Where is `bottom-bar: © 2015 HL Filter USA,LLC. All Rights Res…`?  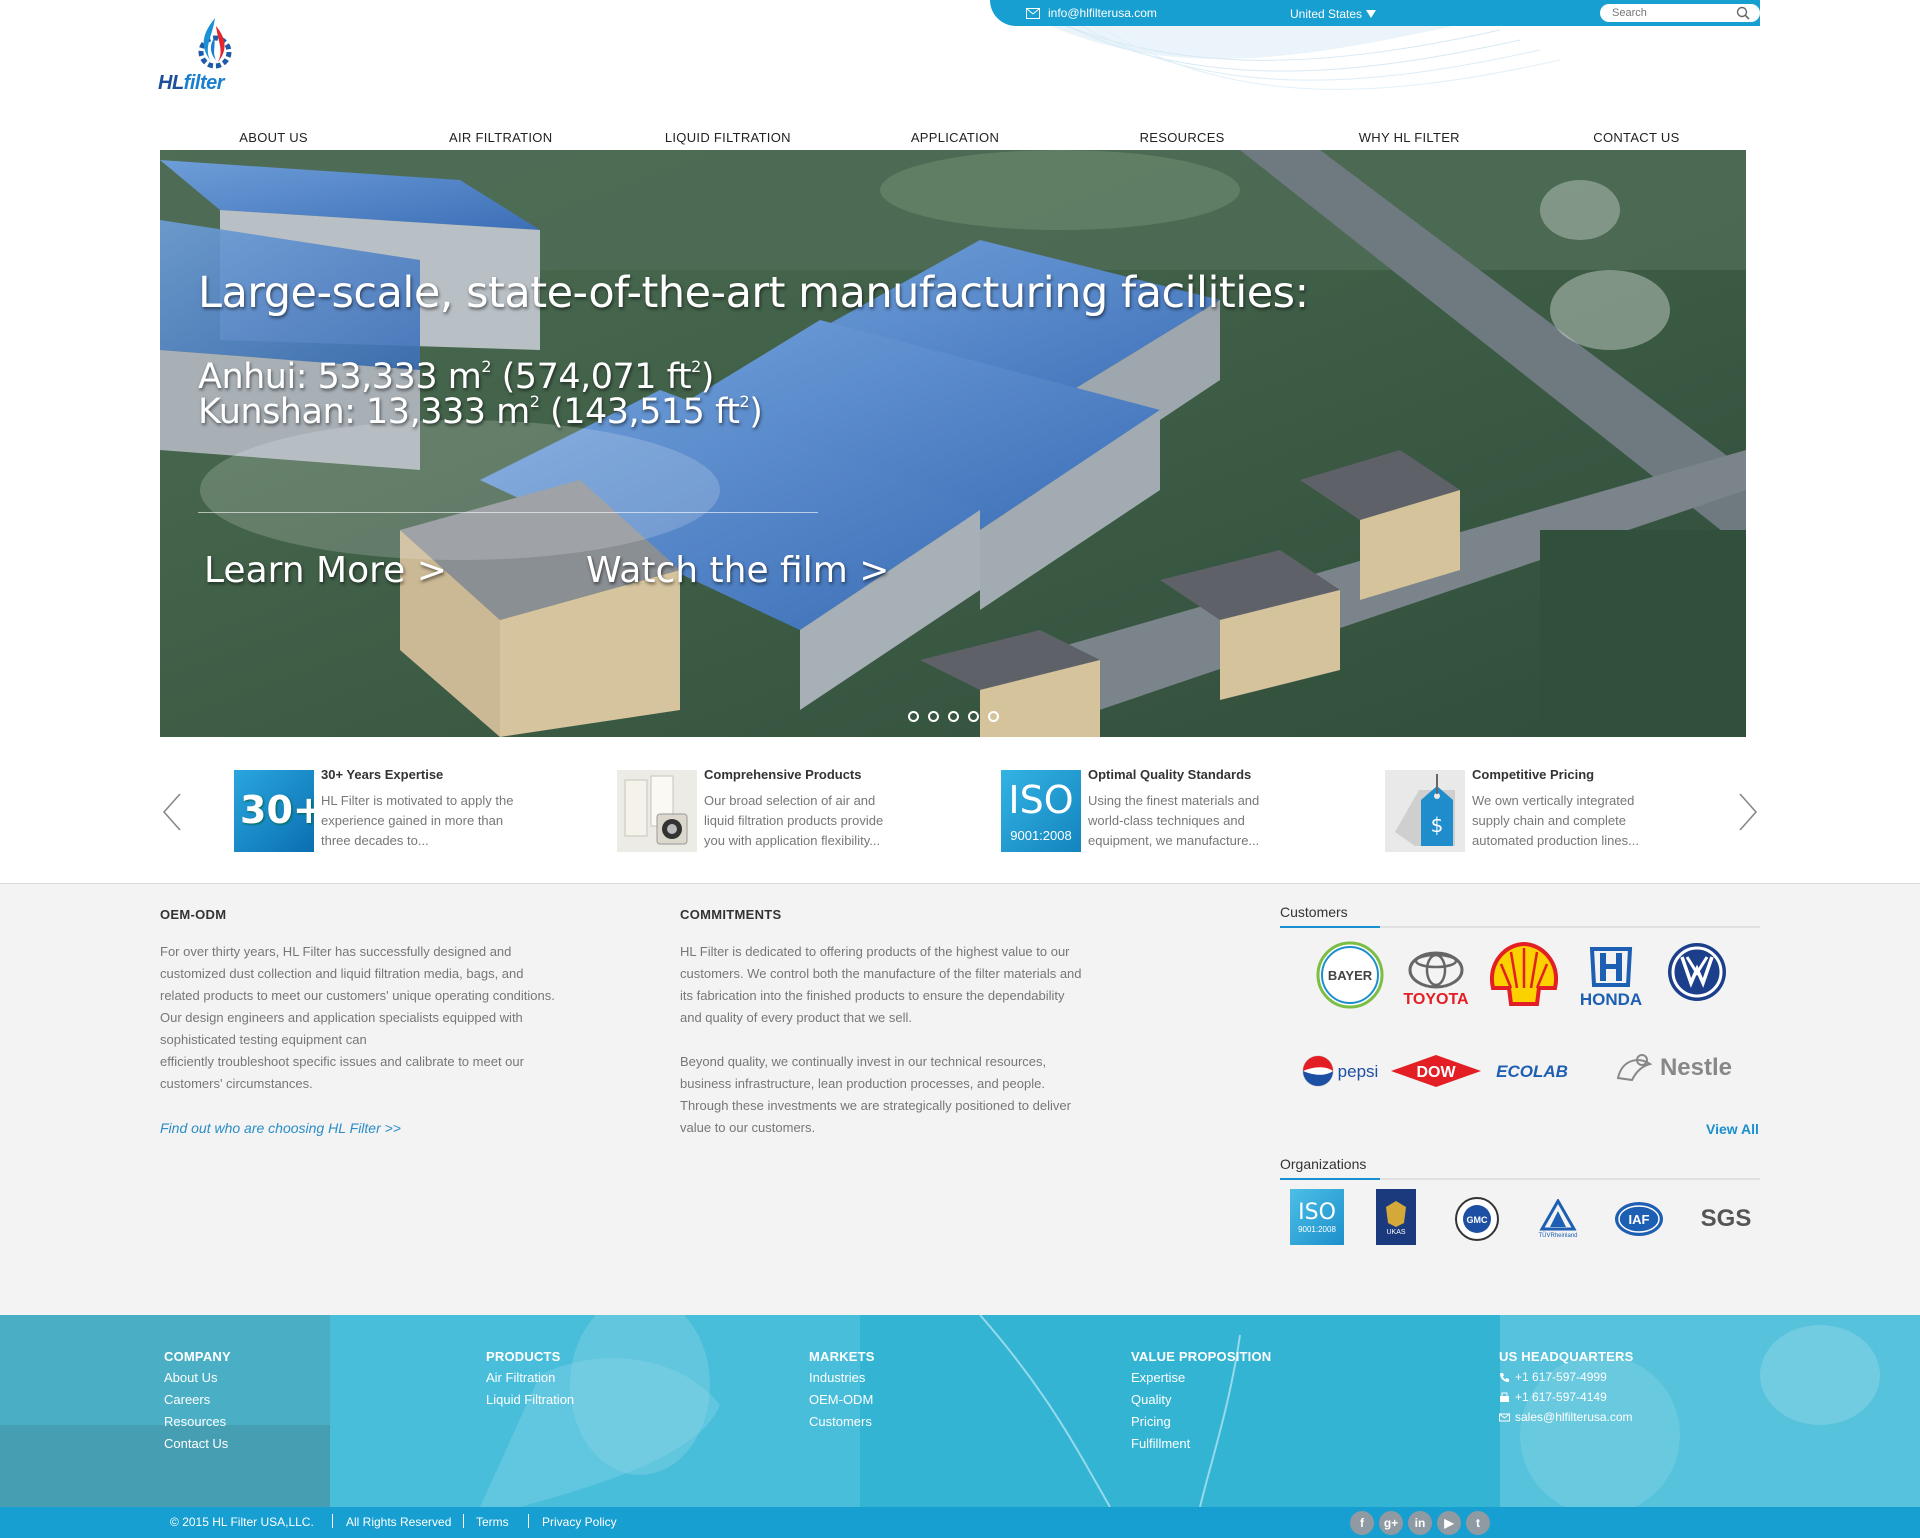
bottom-bar: © 2015 HL Filter USA,LLC. All Rights Res… is located at coordinates (960, 1522).